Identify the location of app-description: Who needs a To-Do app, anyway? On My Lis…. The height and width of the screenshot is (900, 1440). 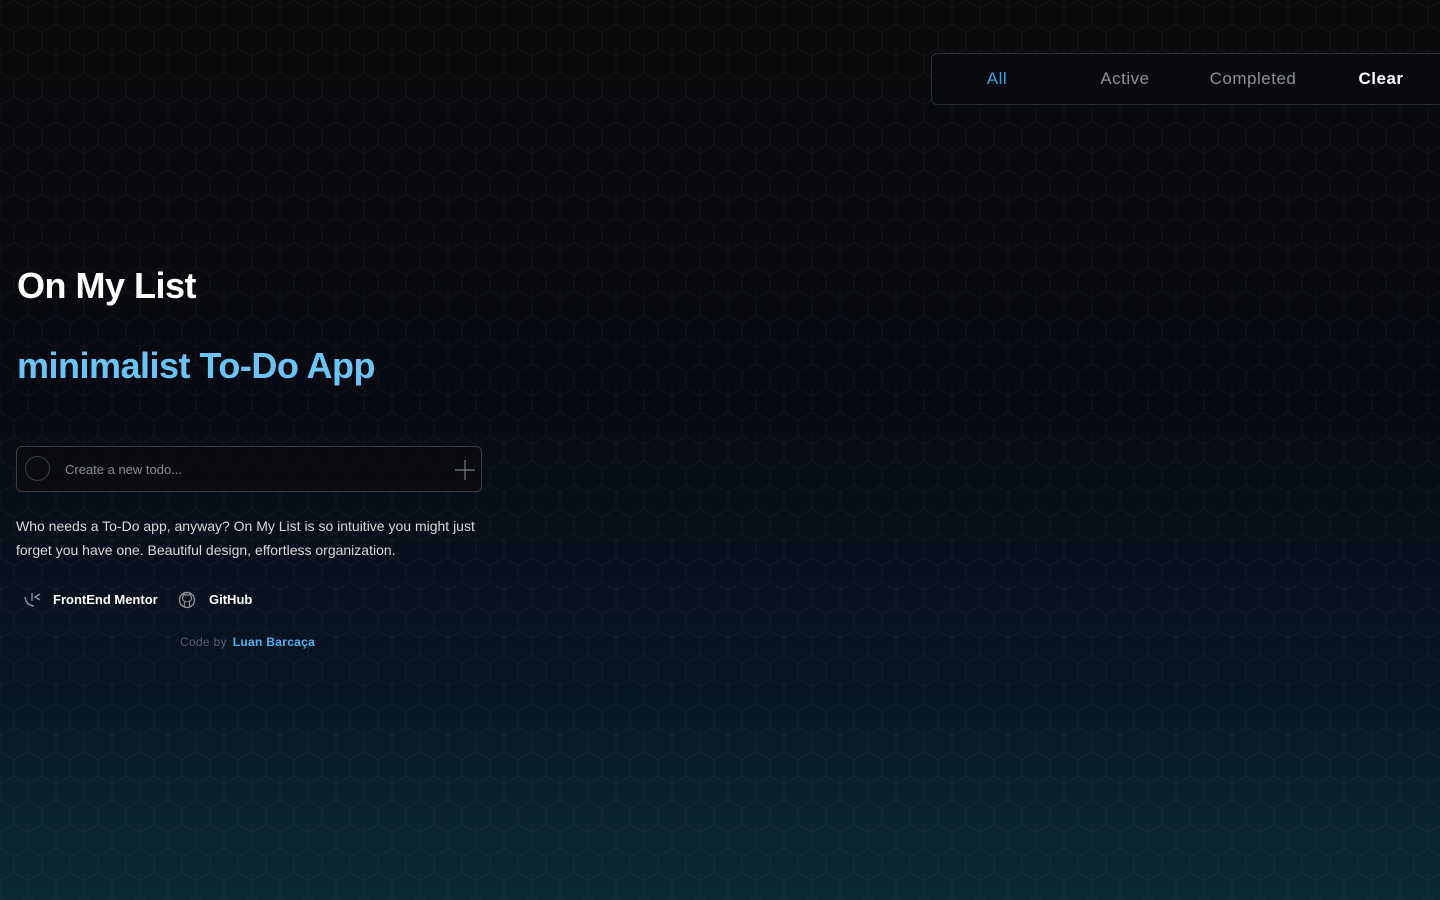
(245, 538).